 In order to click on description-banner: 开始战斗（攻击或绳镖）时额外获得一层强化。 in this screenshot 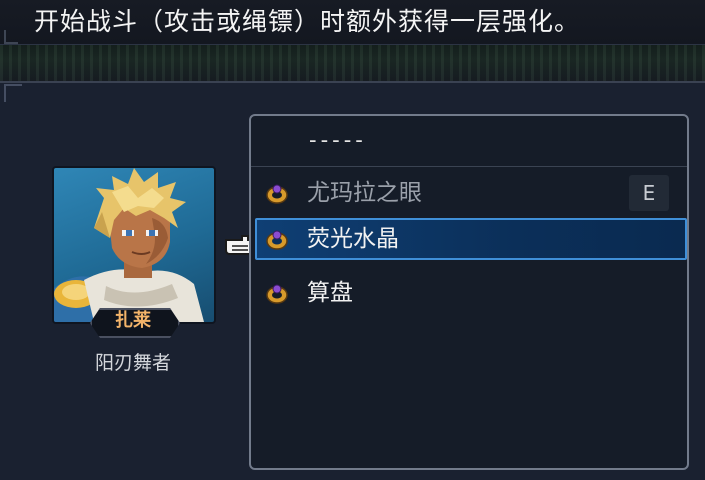, I will do `click(352, 22)`.